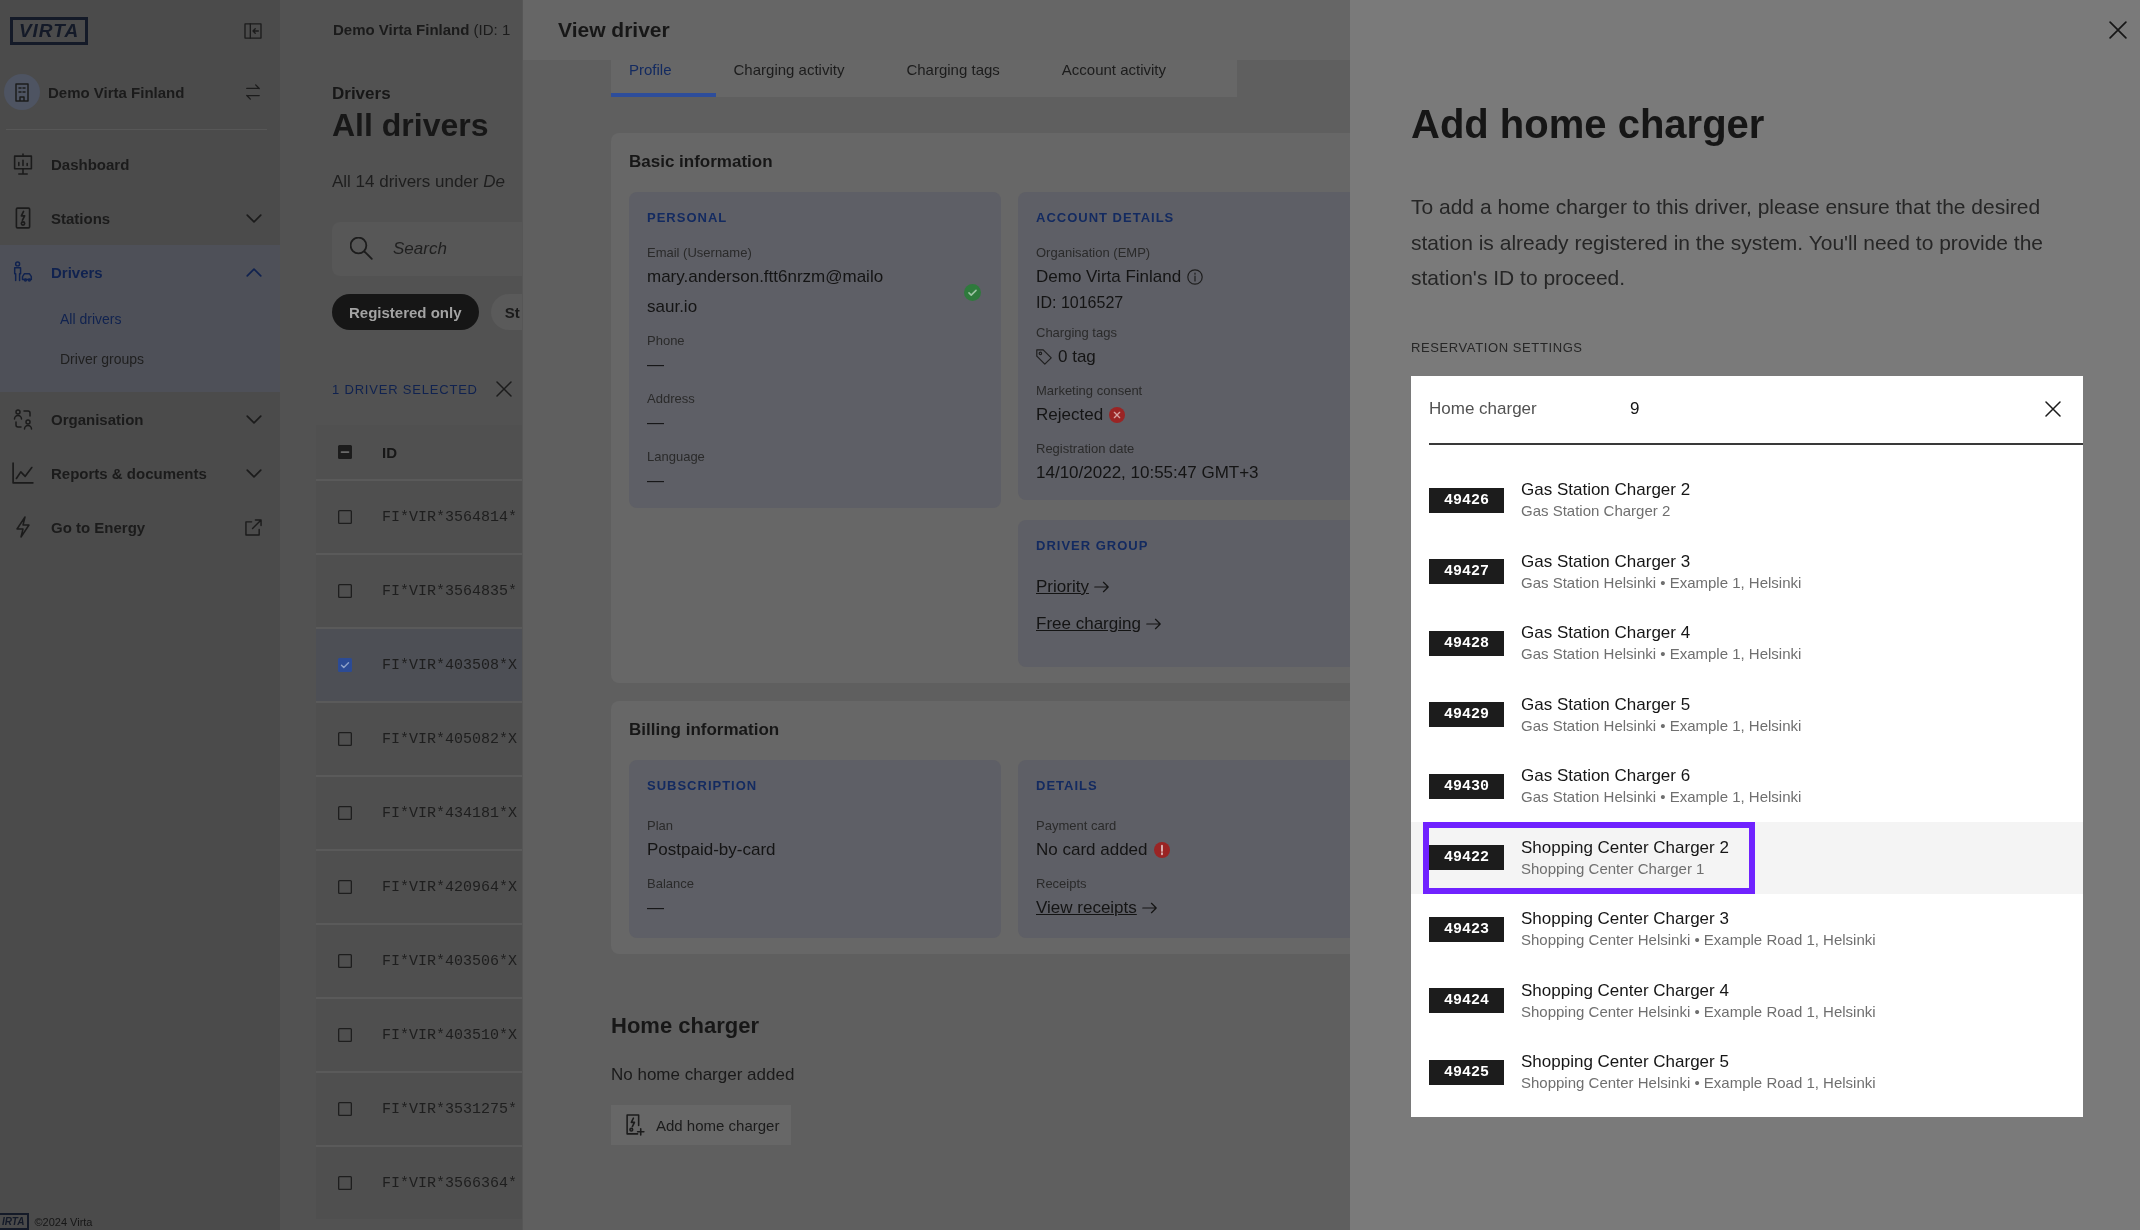 Image resolution: width=2140 pixels, height=1230 pixels. What do you see at coordinates (253, 31) in the screenshot?
I see `sidebar-collapse-icon` at bounding box center [253, 31].